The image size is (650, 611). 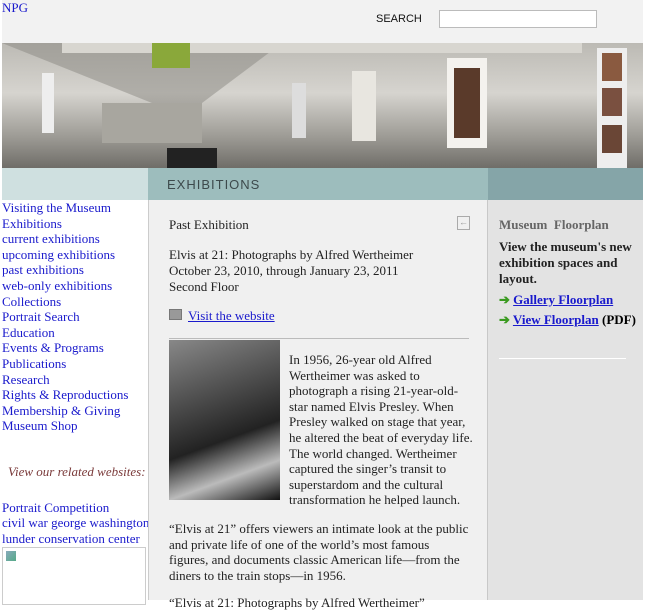 I want to click on elvis-photo, so click(x=224, y=420).